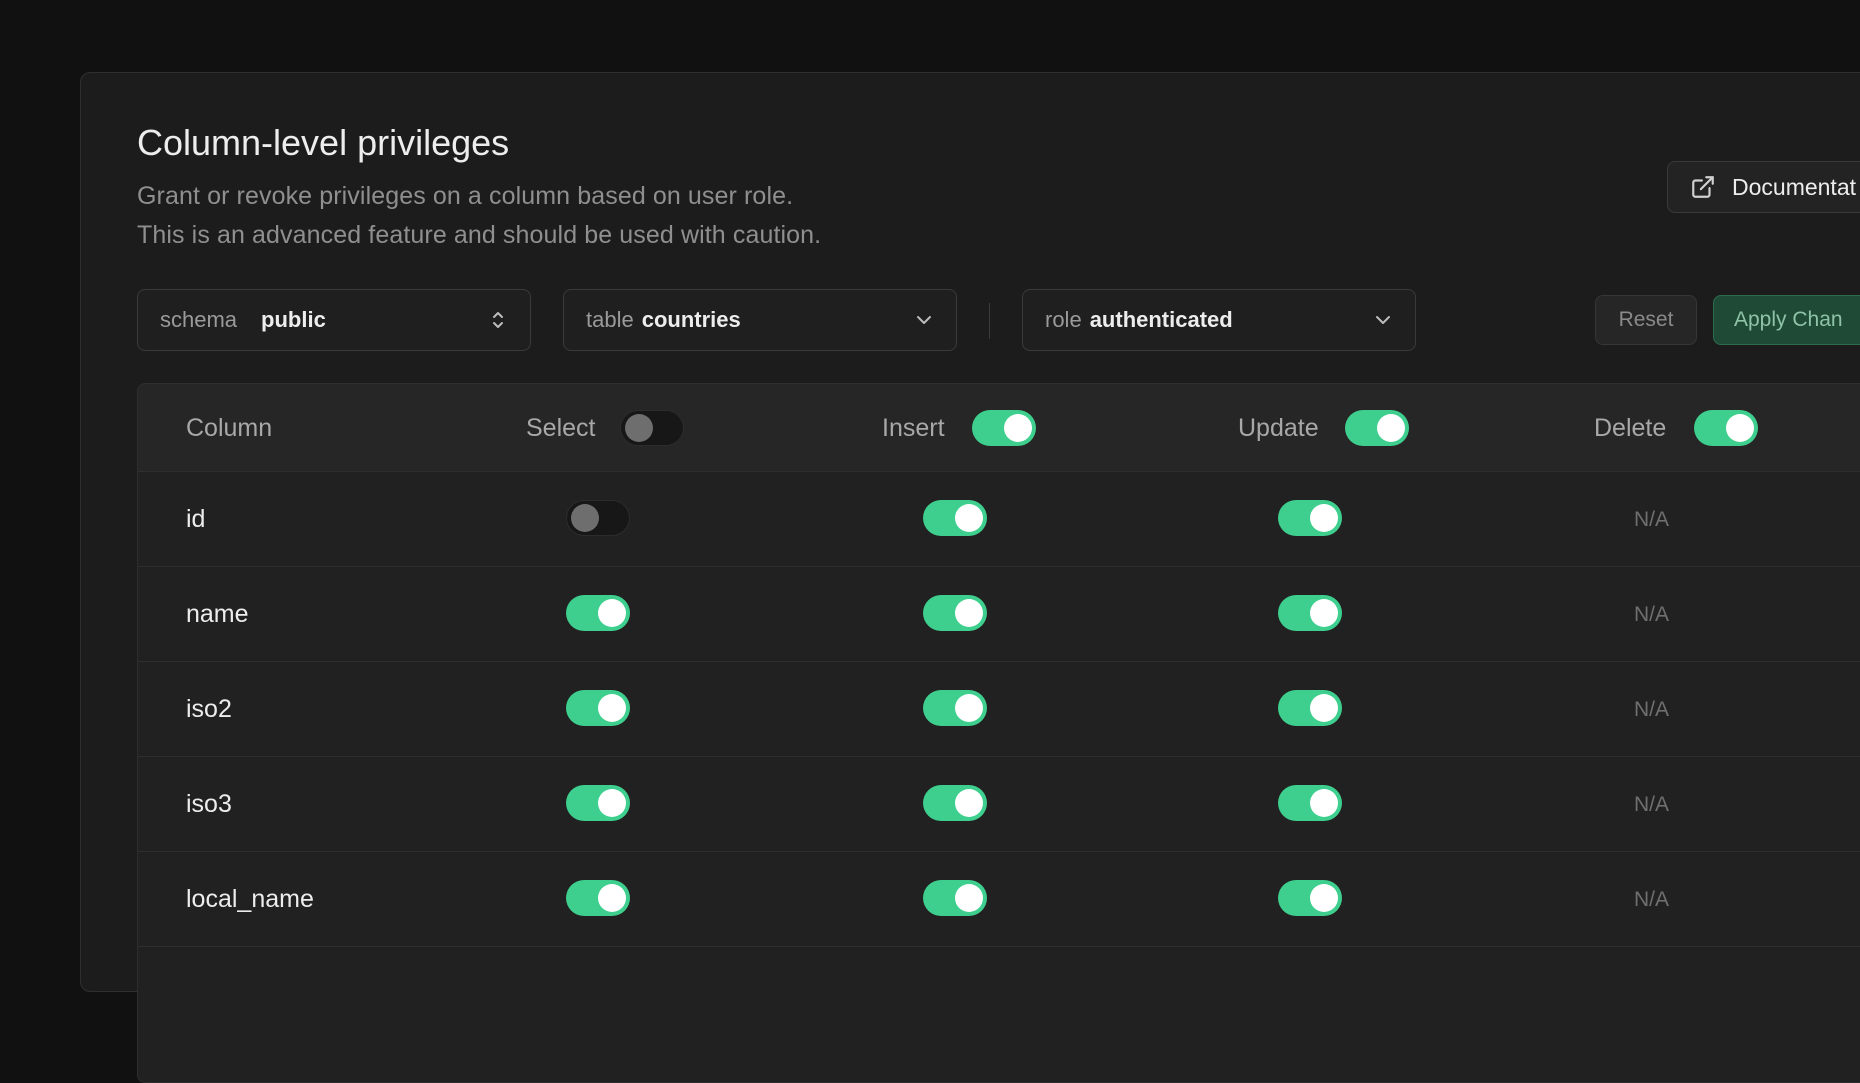 The image size is (1860, 1083). Describe the element at coordinates (1063, 319) in the screenshot. I see `role-selector-label: role` at that location.